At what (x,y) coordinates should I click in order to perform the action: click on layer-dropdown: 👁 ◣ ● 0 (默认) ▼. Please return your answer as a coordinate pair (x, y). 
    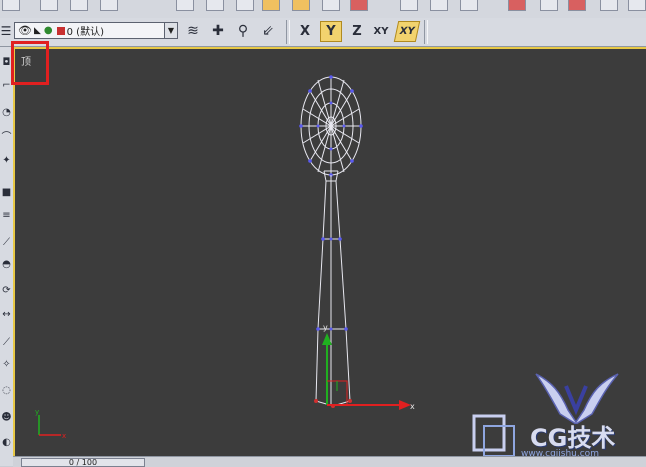
    Looking at the image, I should click on (96, 30).